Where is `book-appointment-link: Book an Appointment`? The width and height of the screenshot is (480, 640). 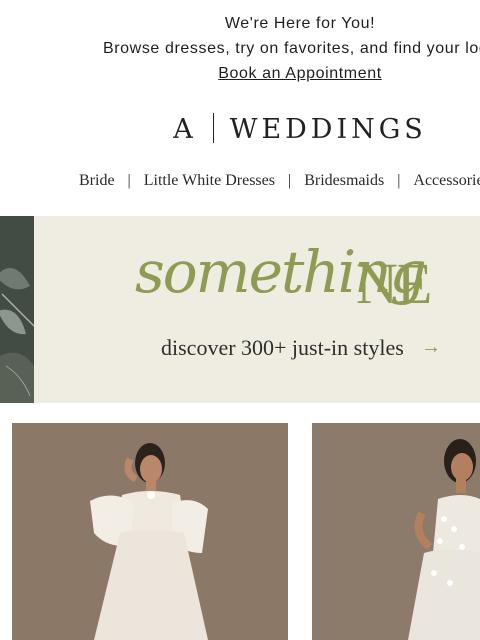 book-appointment-link: Book an Appointment is located at coordinates (240, 74).